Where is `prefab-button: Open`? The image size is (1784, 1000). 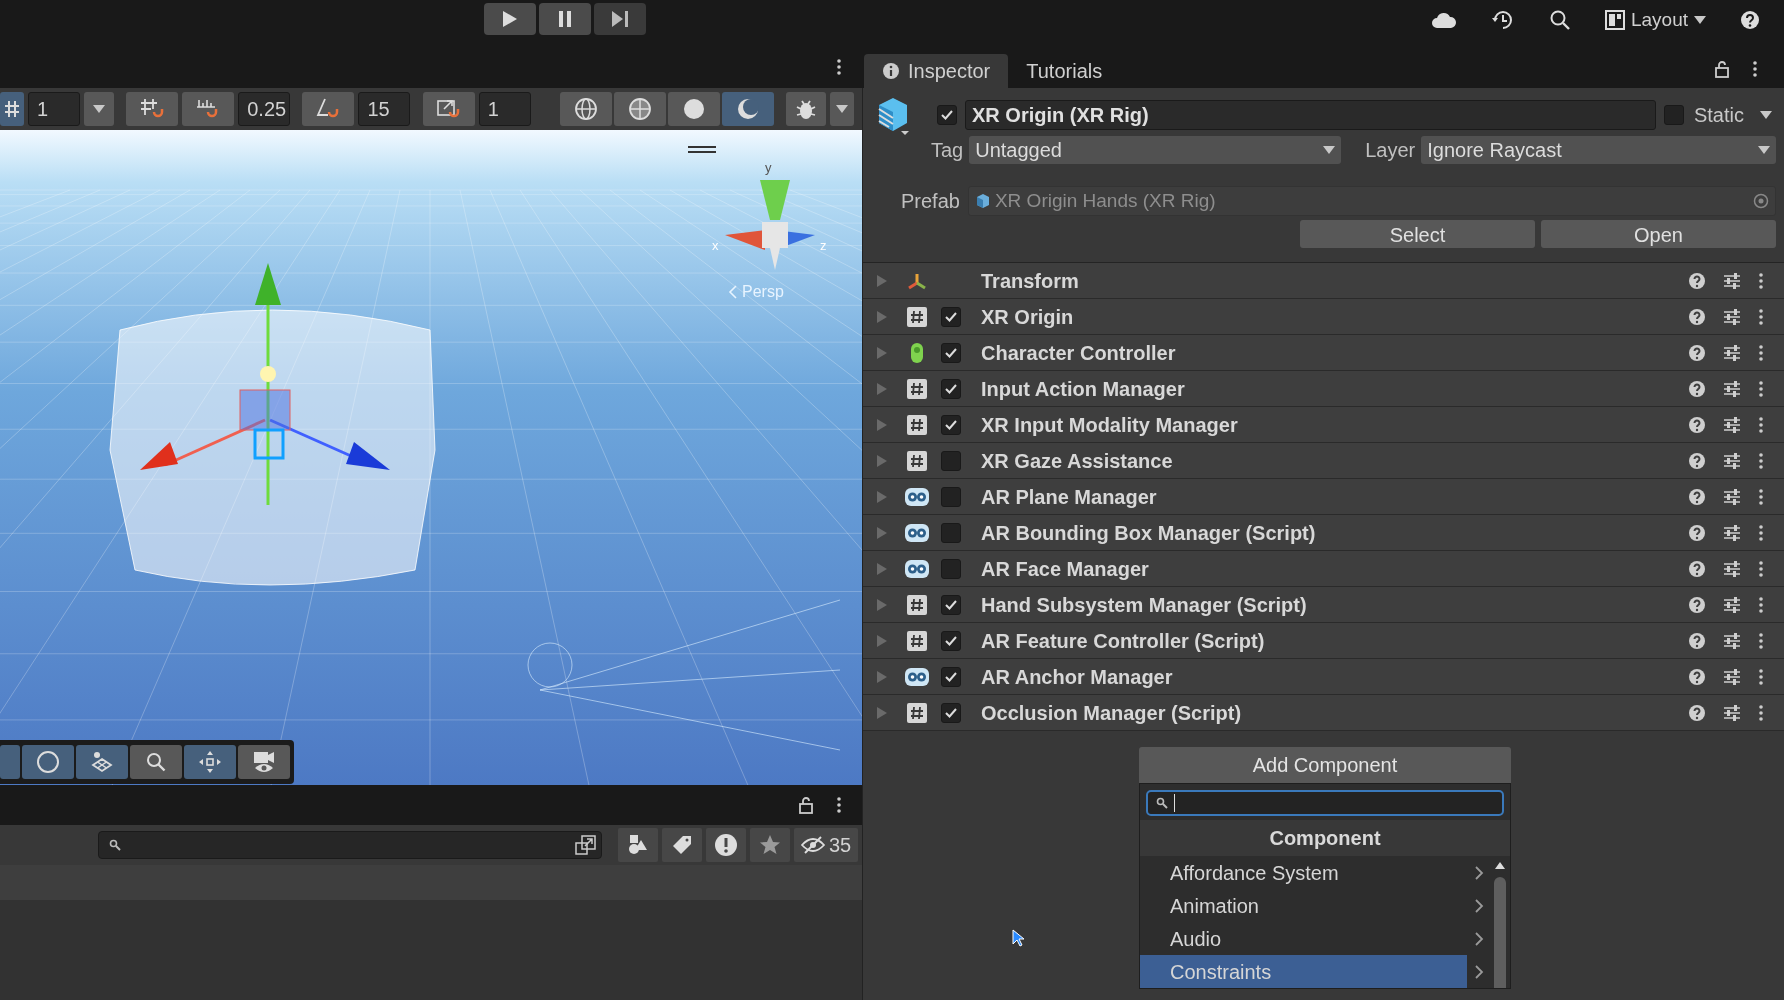
prefab-button: Open is located at coordinates (1658, 234).